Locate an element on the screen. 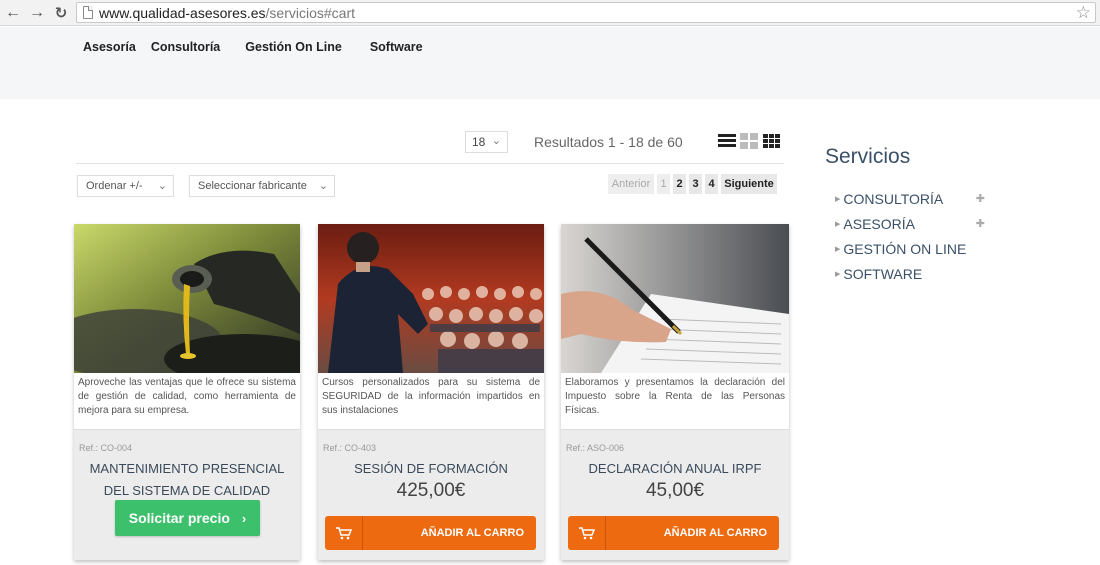 The height and width of the screenshot is (565, 1100). chevron-right-icon: › is located at coordinates (244, 518).